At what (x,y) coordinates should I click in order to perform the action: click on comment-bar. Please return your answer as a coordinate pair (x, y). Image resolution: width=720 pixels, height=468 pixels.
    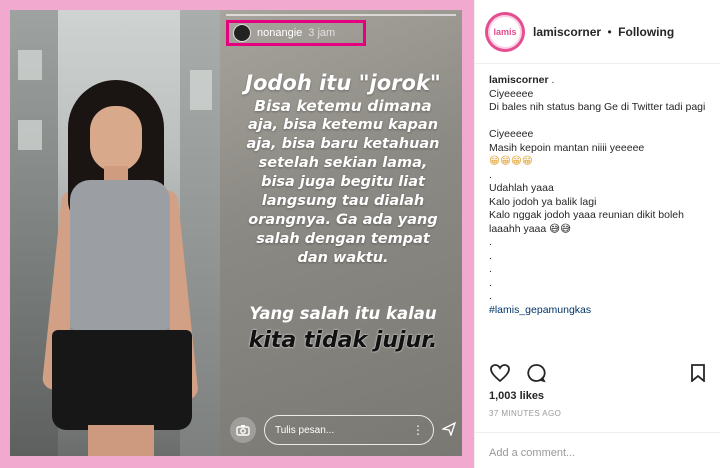
    Looking at the image, I should click on (597, 450).